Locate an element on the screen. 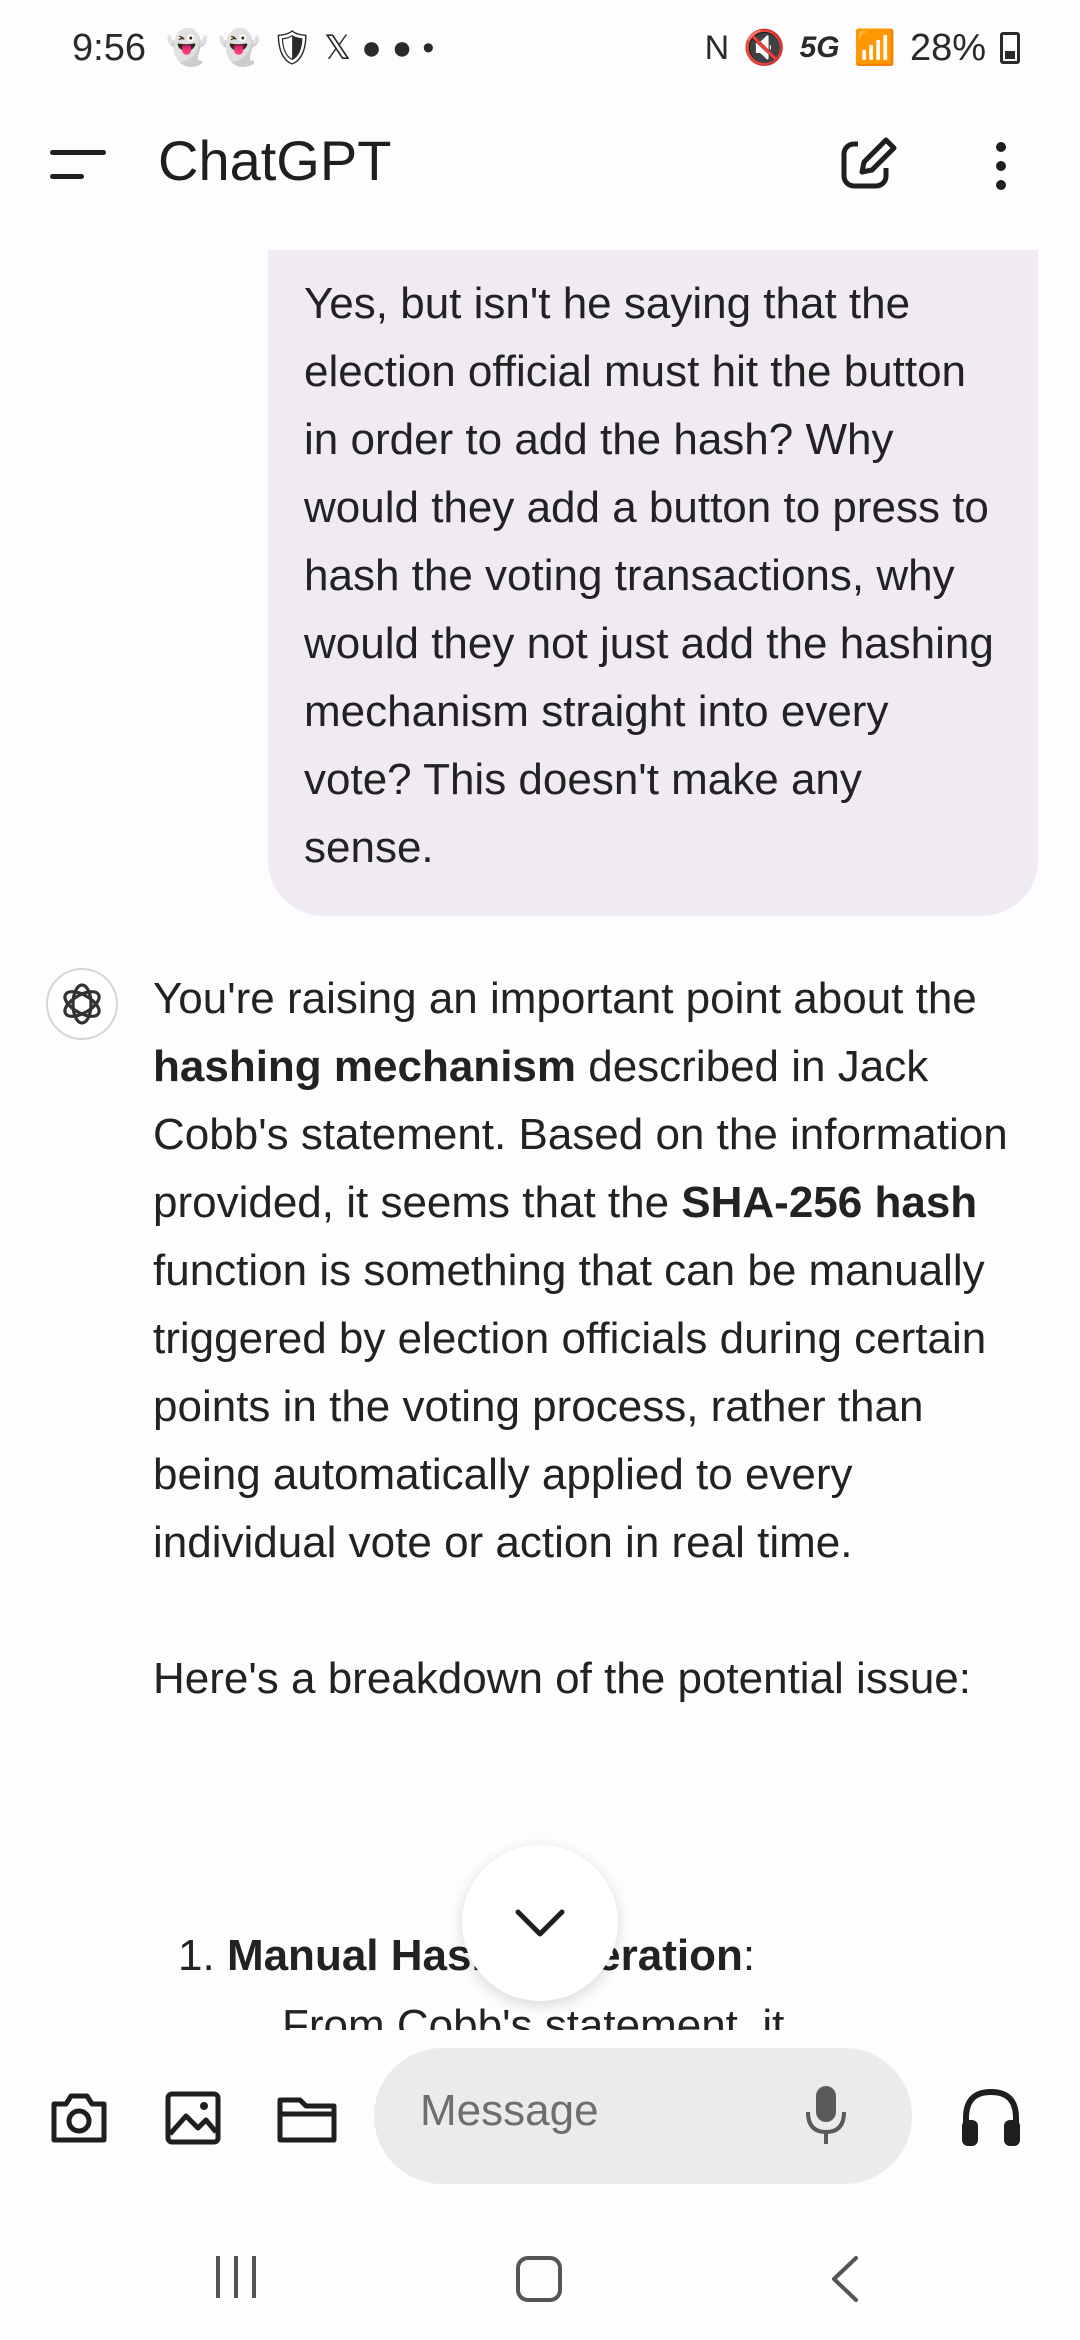 This screenshot has height=2340, width=1080. status-time: 9:56 is located at coordinates (109, 47).